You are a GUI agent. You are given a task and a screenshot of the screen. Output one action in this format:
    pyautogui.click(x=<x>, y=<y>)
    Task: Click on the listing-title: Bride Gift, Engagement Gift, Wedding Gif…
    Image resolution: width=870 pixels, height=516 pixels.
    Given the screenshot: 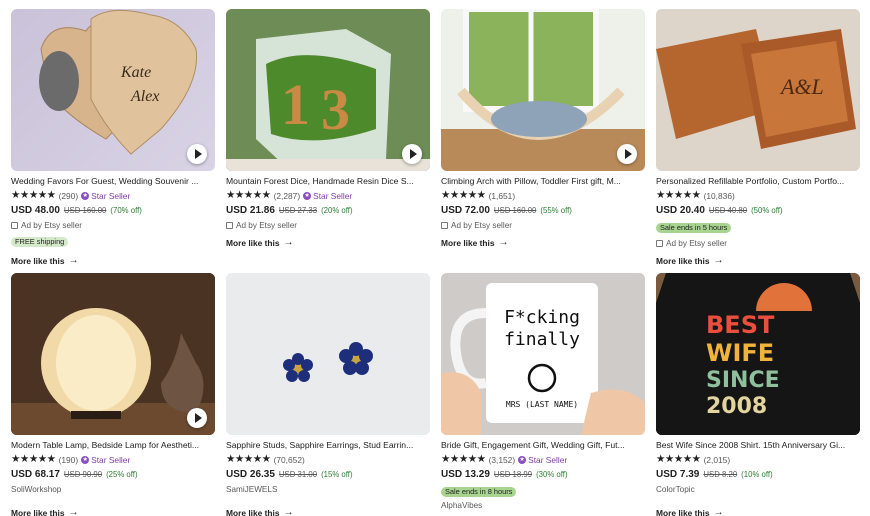 What is the action you would take?
    pyautogui.click(x=543, y=445)
    